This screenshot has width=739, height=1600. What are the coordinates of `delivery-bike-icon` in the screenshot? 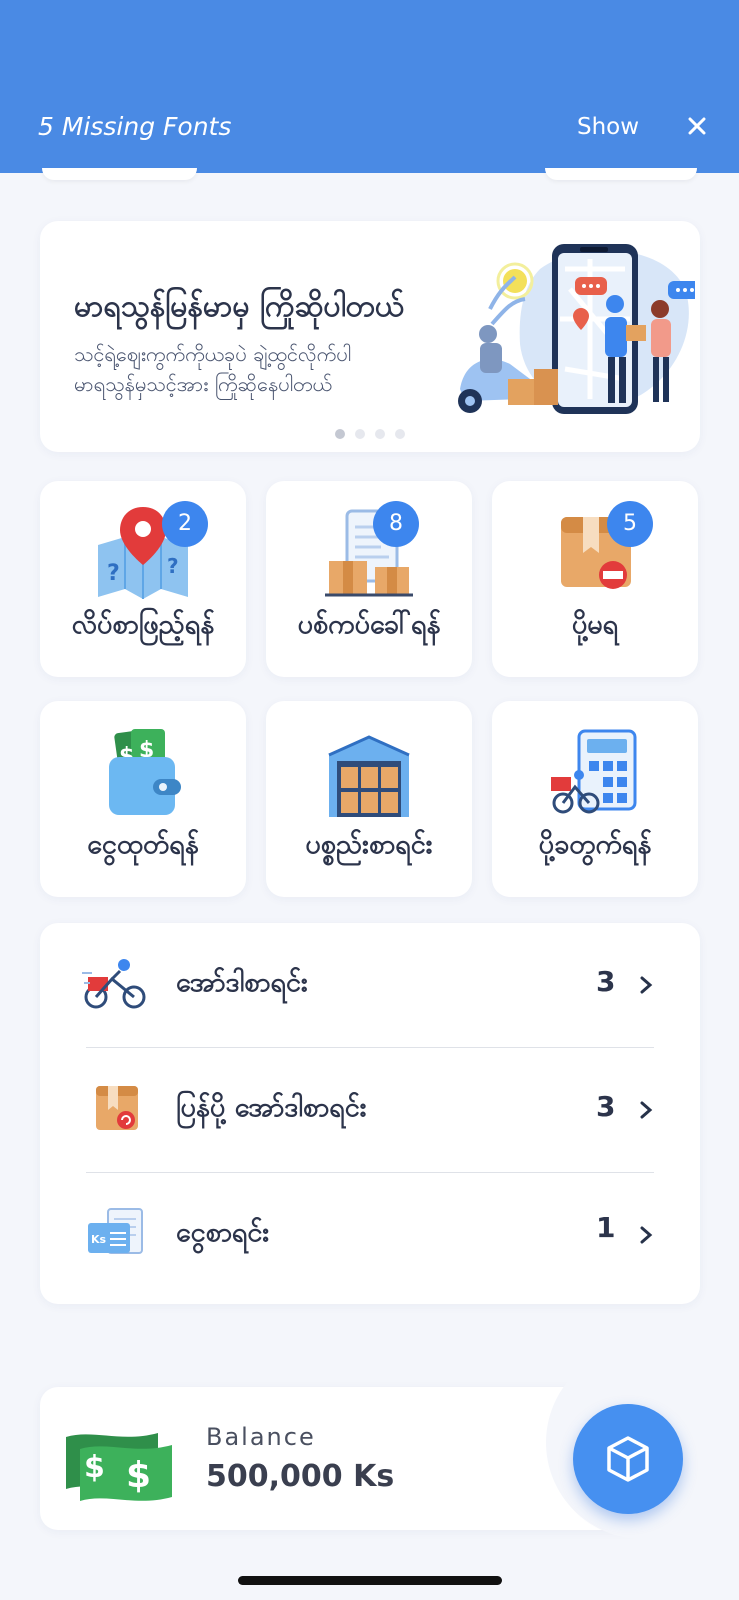 It's located at (114, 984).